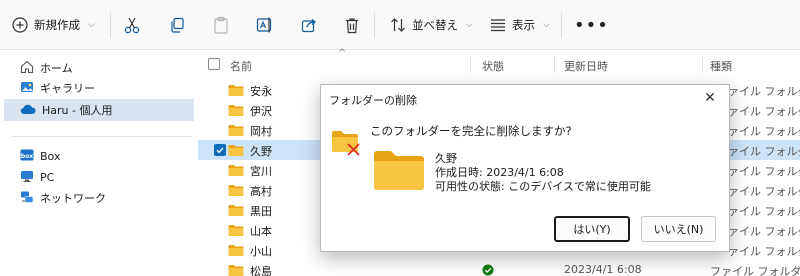 This screenshot has height=276, width=800. What do you see at coordinates (241, 66) in the screenshot?
I see `column-header-name: 名前` at bounding box center [241, 66].